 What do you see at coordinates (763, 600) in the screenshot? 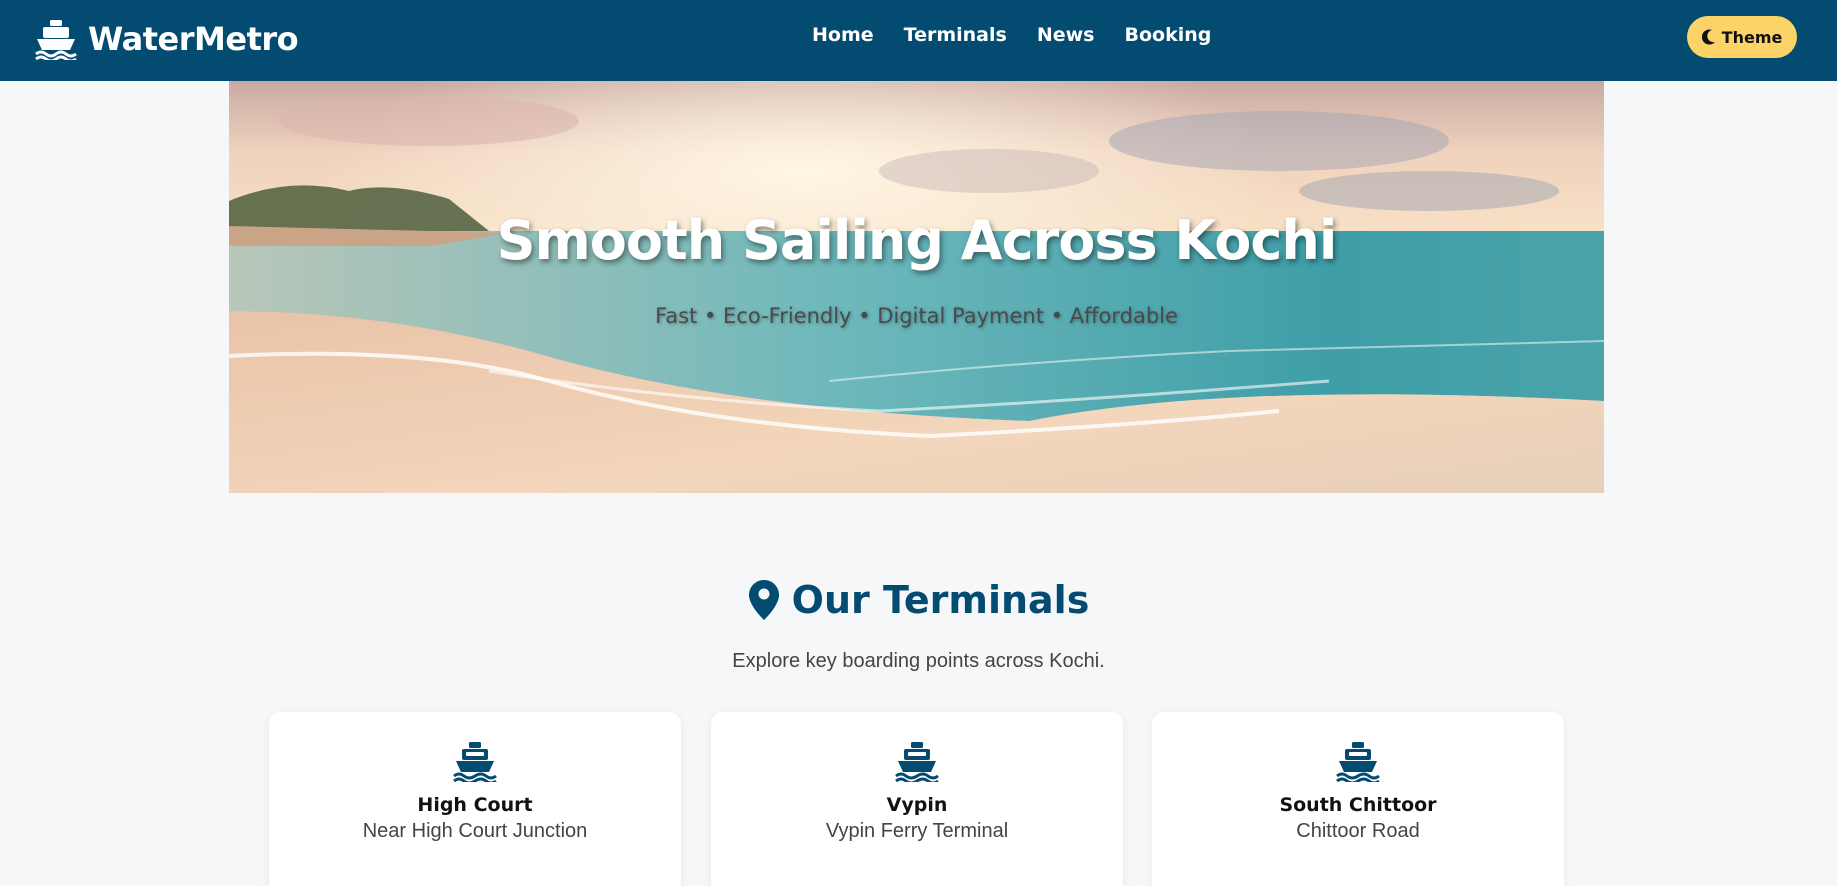
I see `map-pin-icon` at bounding box center [763, 600].